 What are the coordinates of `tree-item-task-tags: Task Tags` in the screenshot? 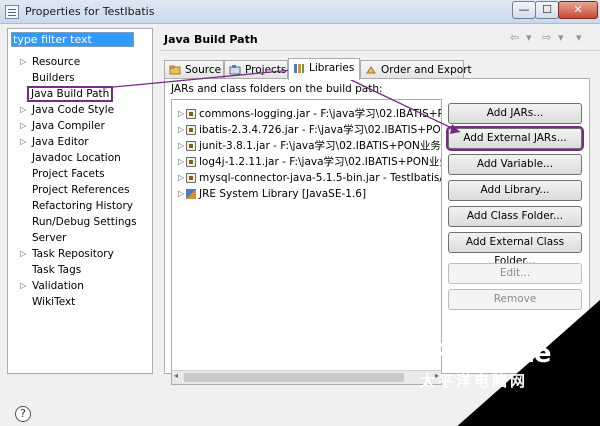 It's located at (80, 270).